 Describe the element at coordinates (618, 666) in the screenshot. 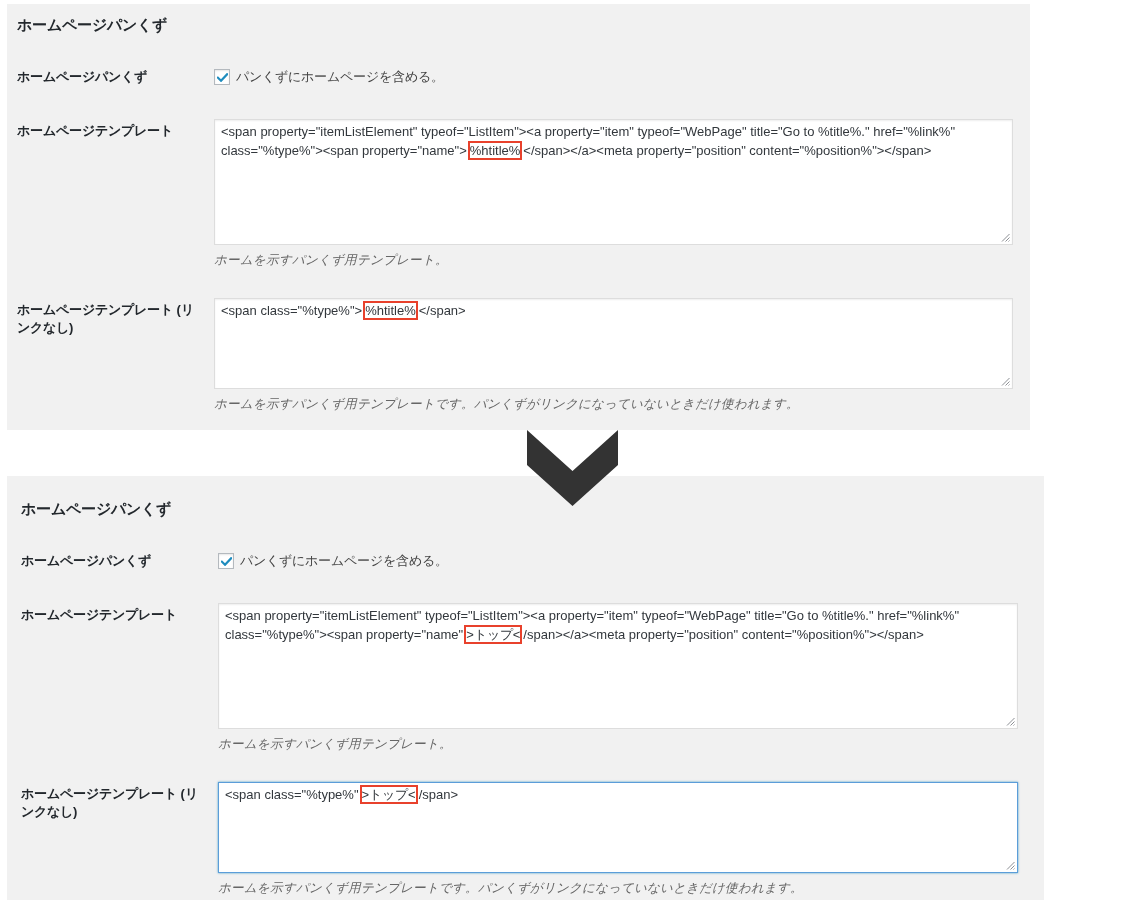

I see `template-textarea: <span property="itemListElement" typeof="ListItem"><a property="item" typeof="WebPage" title="Go to %title%." href="%link%" class="%type%"><span property="name" >トップ< /span></a><meta property="position" content="%position%"></span>` at that location.